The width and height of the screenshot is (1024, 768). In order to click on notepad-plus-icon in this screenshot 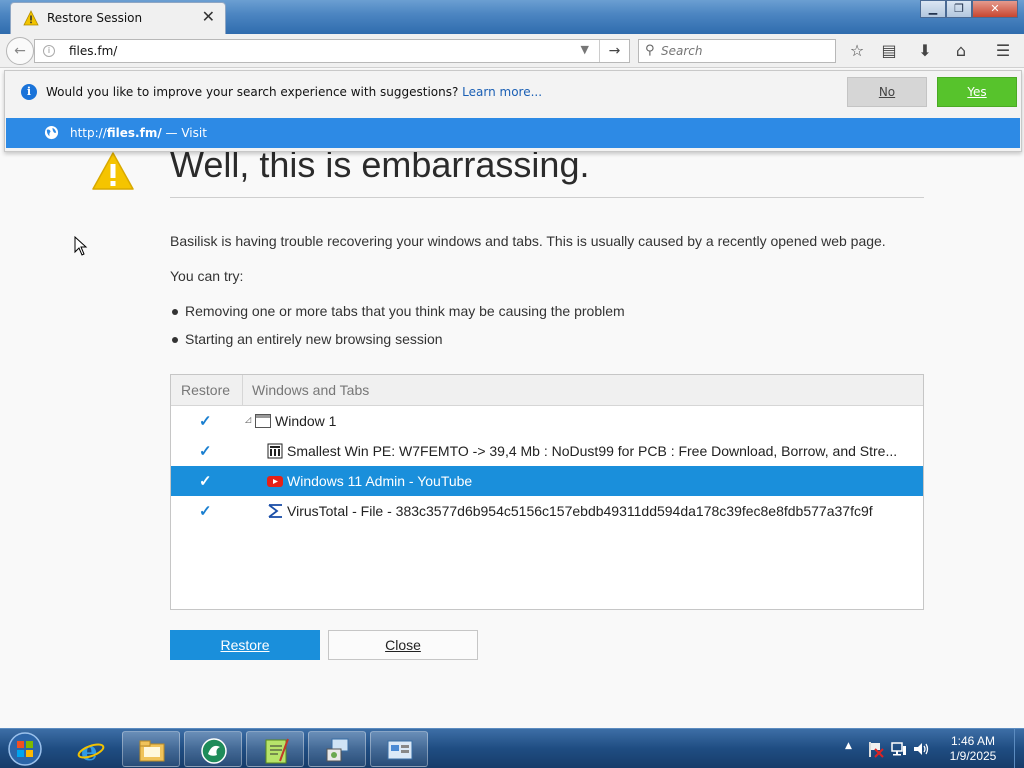, I will do `click(277, 751)`.